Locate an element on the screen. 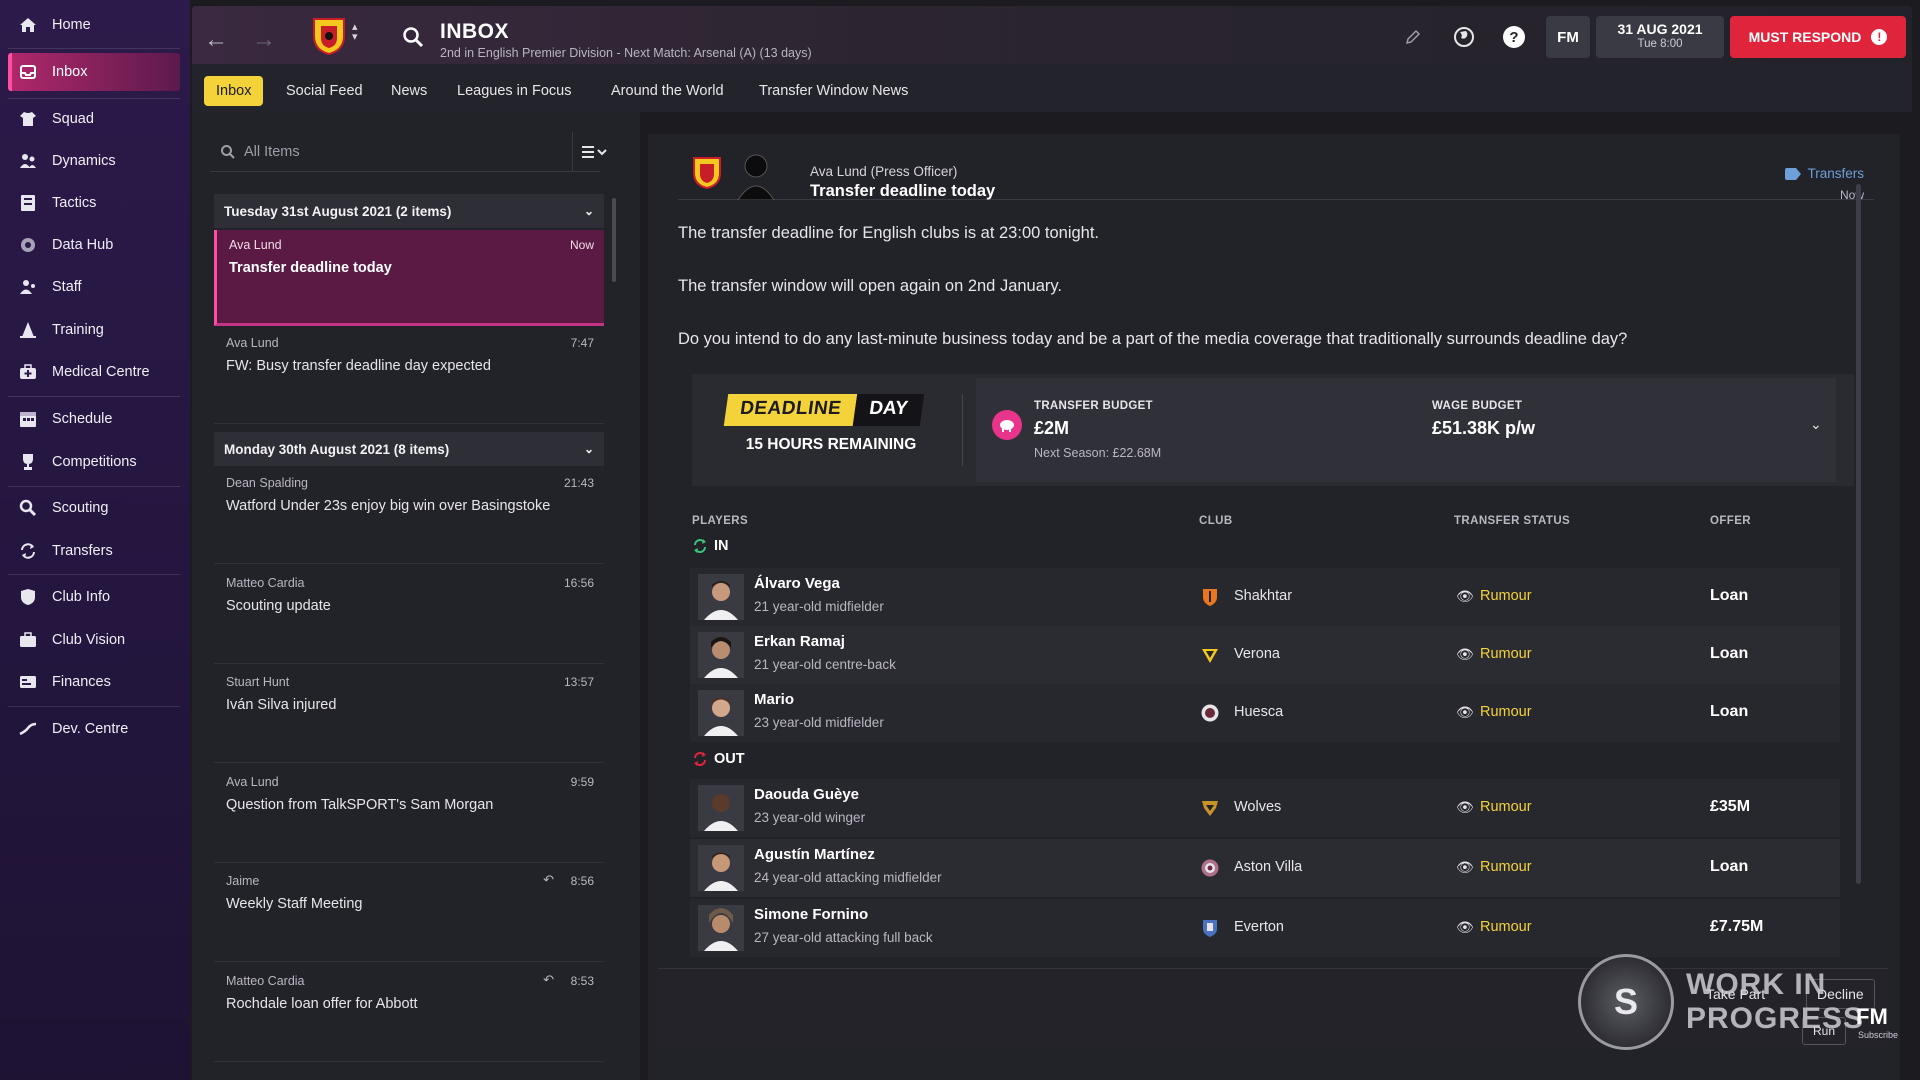  message-tag: Transfers is located at coordinates (1824, 173).